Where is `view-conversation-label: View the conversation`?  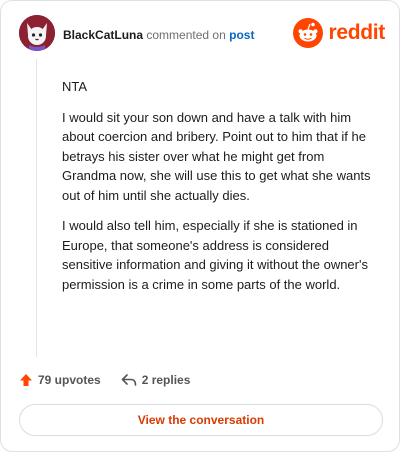
view-conversation-label: View the conversation is located at coordinates (201, 420).